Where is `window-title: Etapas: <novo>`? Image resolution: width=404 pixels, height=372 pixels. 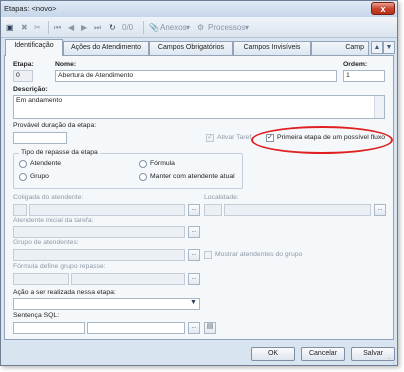 window-title: Etapas: <novo> is located at coordinates (30, 8).